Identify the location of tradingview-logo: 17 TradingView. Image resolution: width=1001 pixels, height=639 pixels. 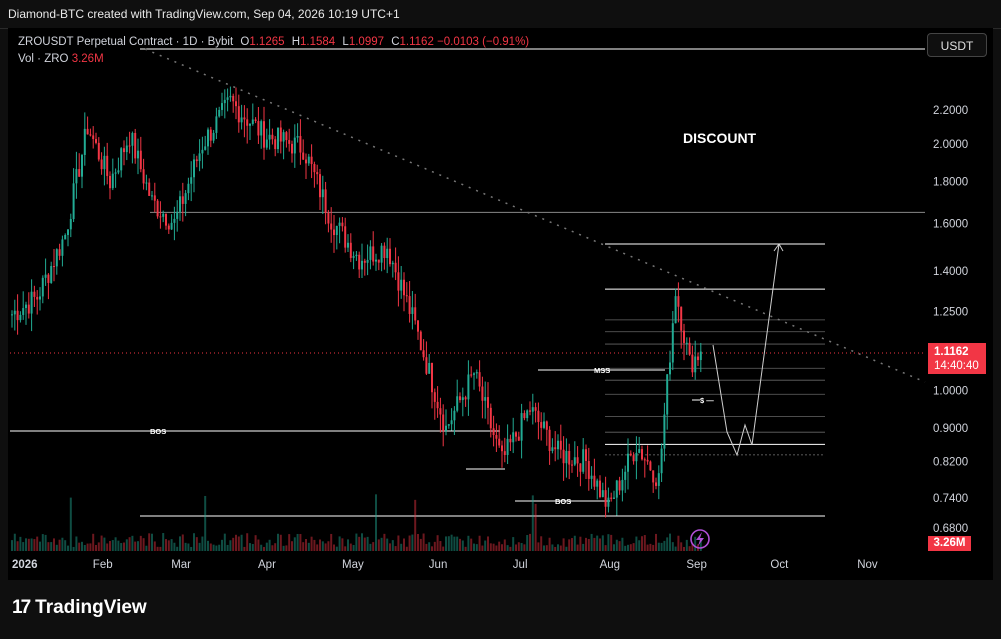
(79, 608).